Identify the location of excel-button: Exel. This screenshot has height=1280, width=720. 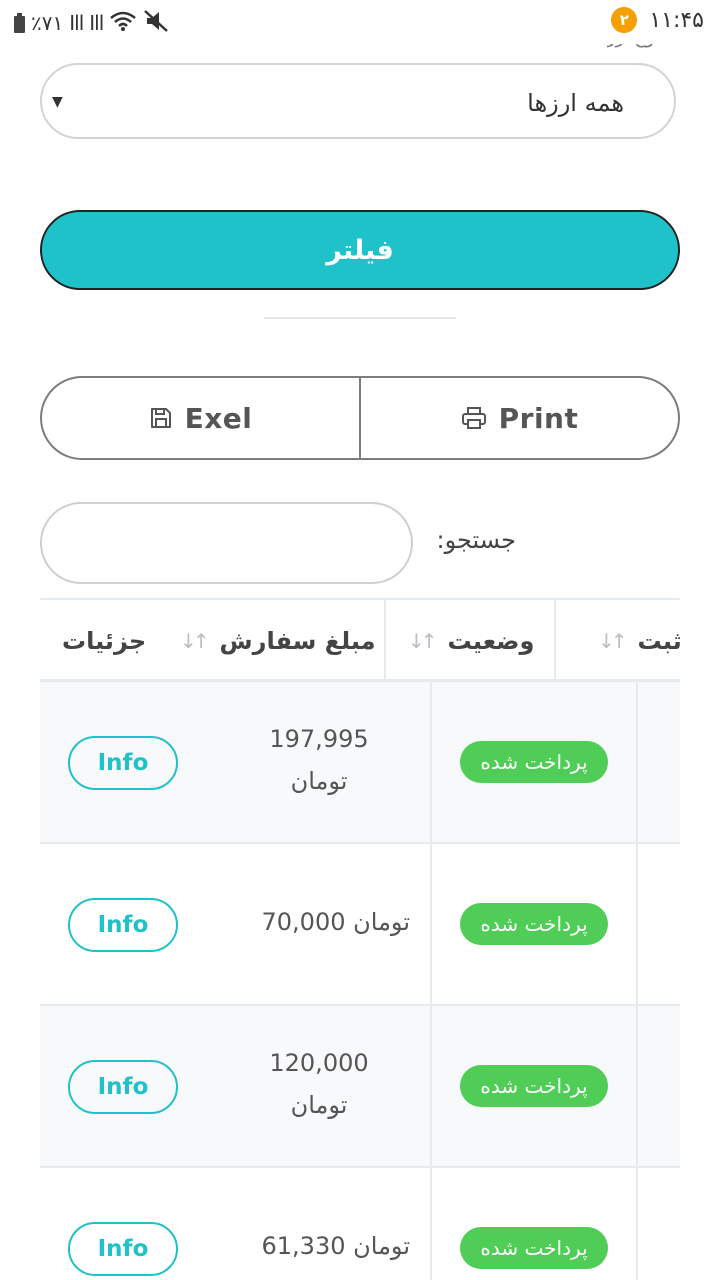
(200, 418).